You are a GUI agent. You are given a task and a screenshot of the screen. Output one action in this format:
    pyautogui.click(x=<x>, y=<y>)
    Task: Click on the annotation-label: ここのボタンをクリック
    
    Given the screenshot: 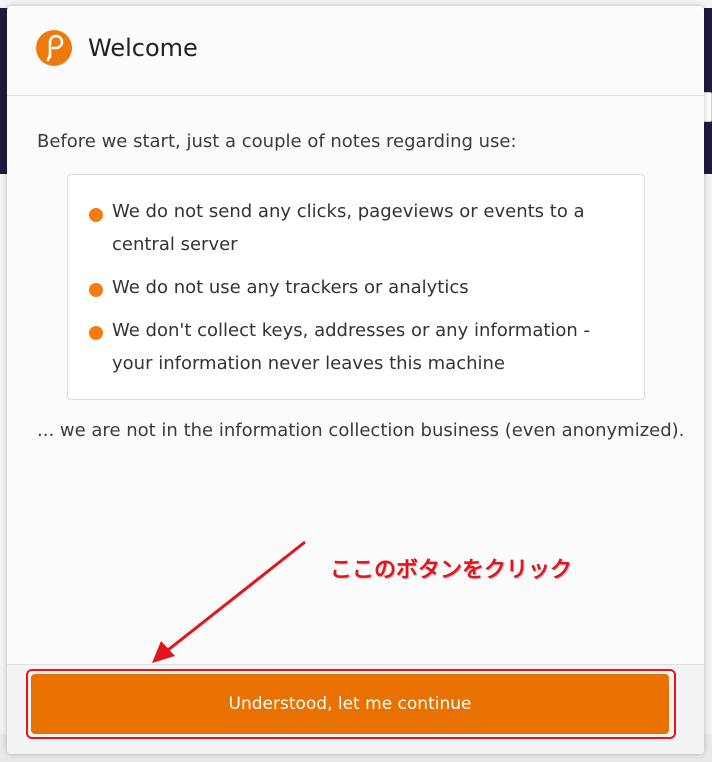 What is the action you would take?
    pyautogui.click(x=451, y=570)
    